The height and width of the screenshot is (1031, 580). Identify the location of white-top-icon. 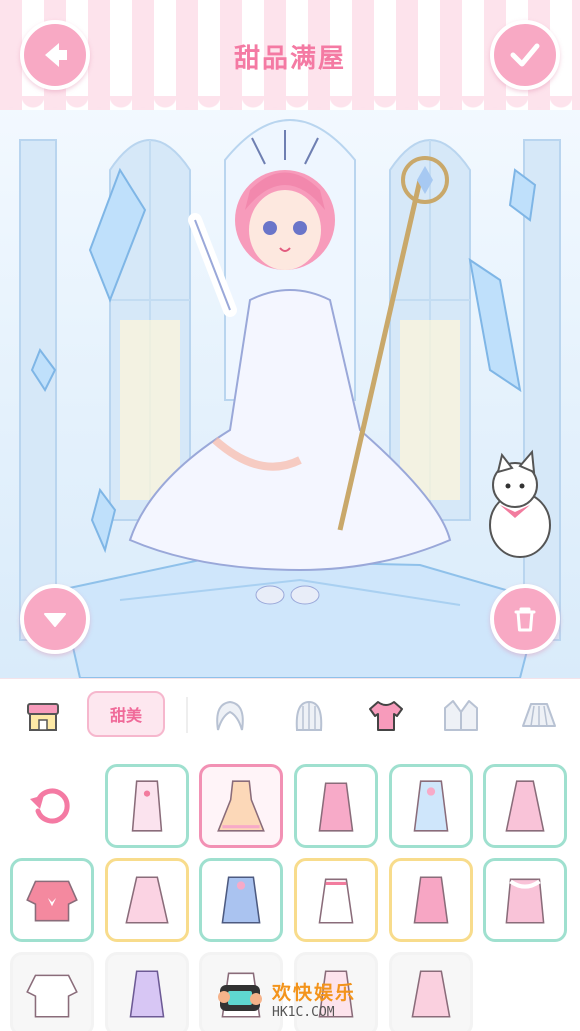
(52, 996).